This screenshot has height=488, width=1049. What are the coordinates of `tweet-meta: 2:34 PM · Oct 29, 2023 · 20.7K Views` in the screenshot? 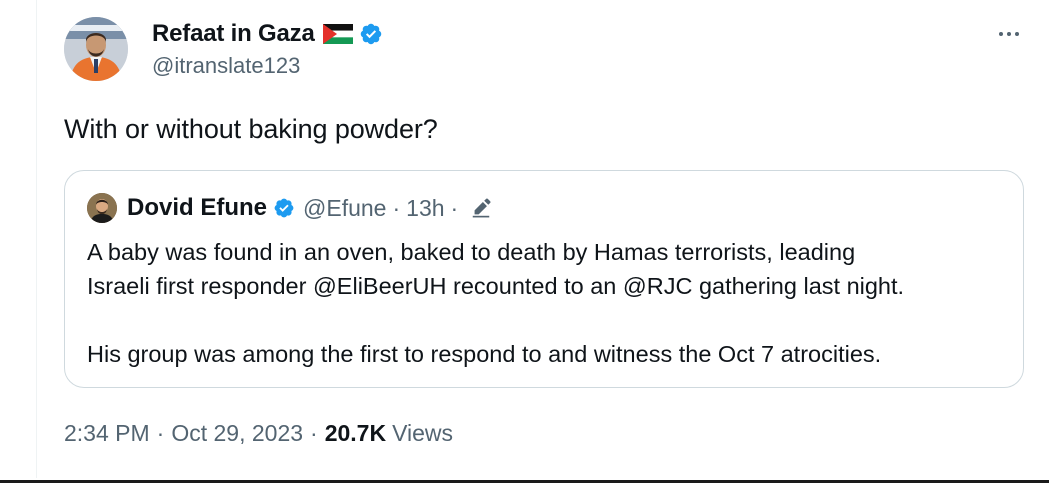 It's located at (258, 433).